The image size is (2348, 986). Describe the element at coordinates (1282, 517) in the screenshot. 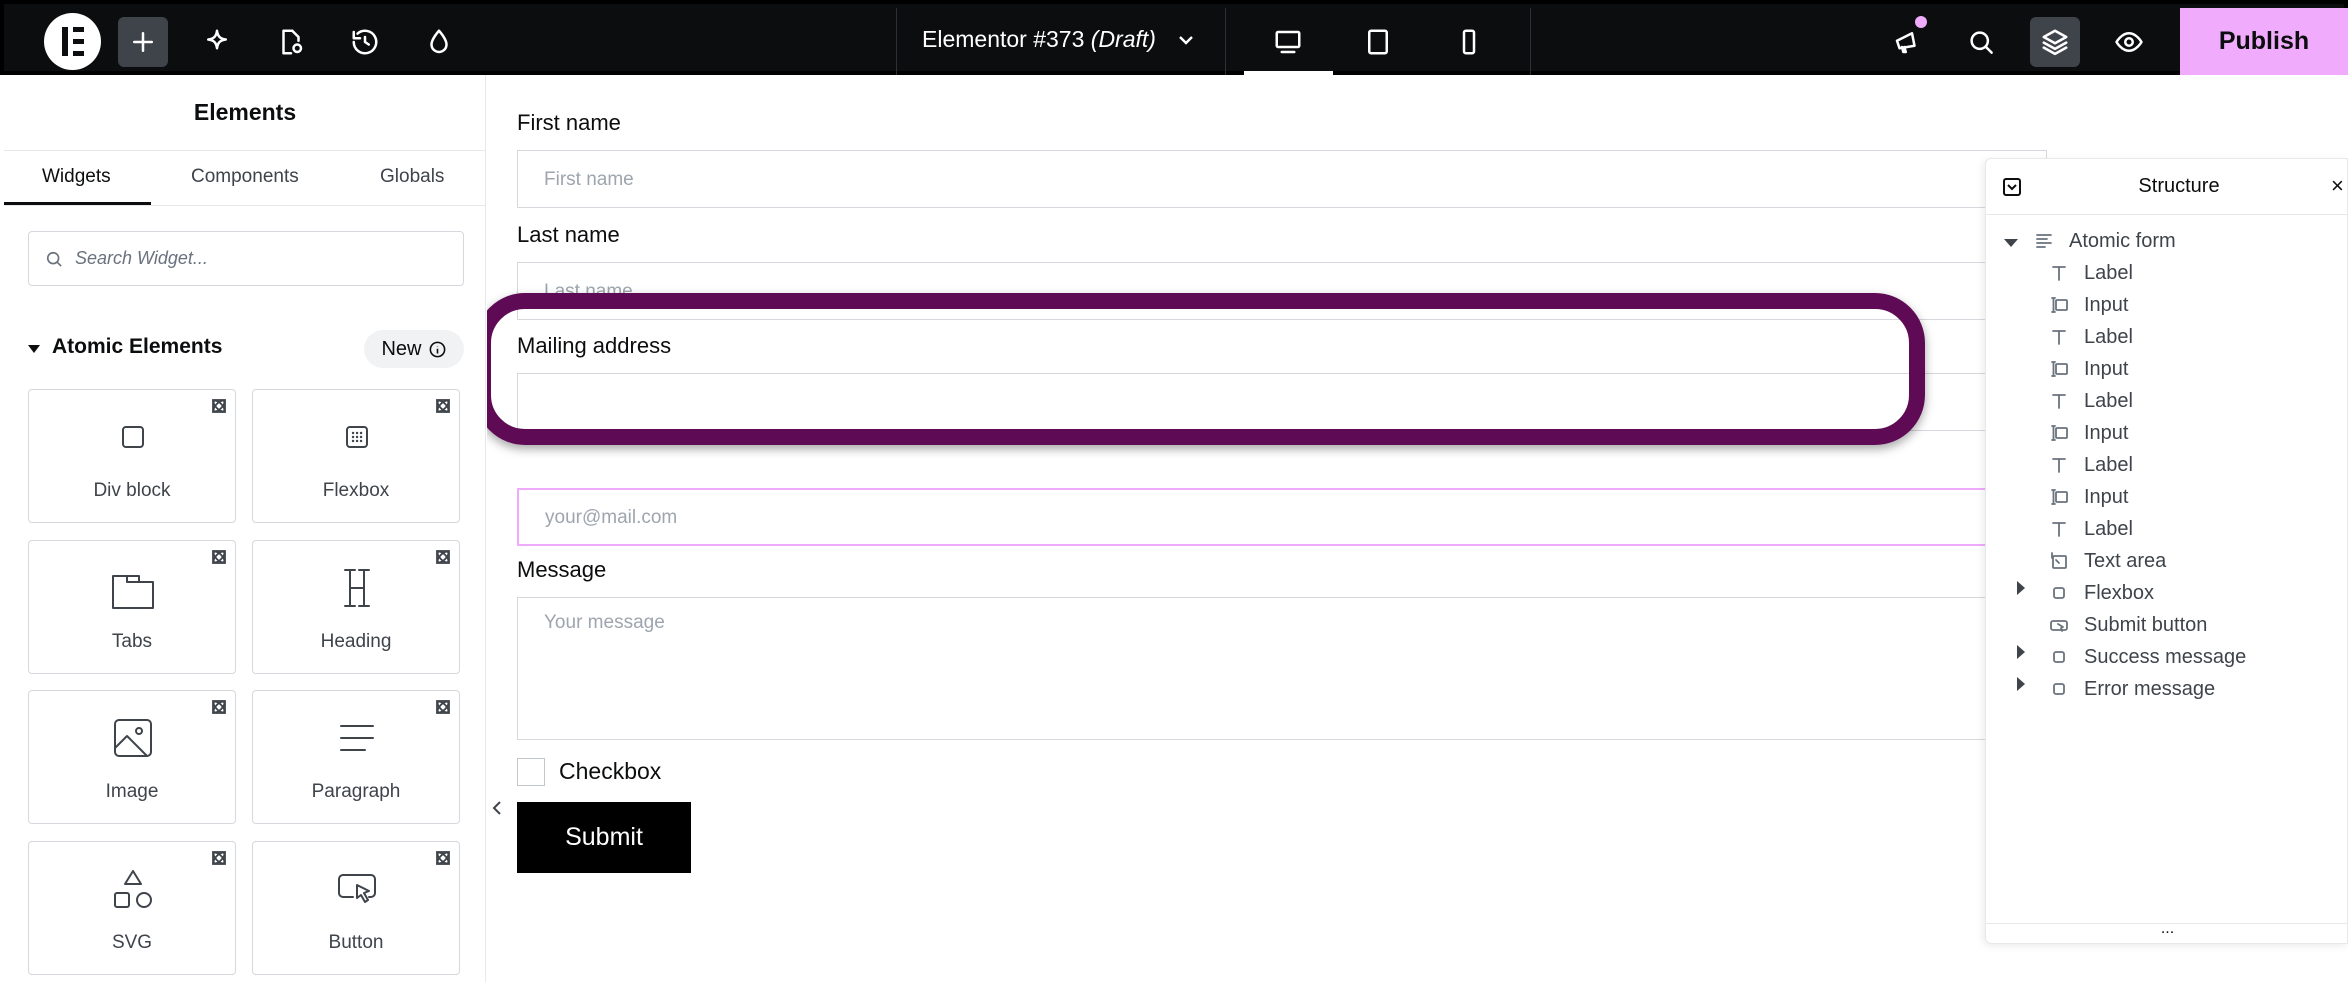

I see `email-input: your@mail.com` at that location.